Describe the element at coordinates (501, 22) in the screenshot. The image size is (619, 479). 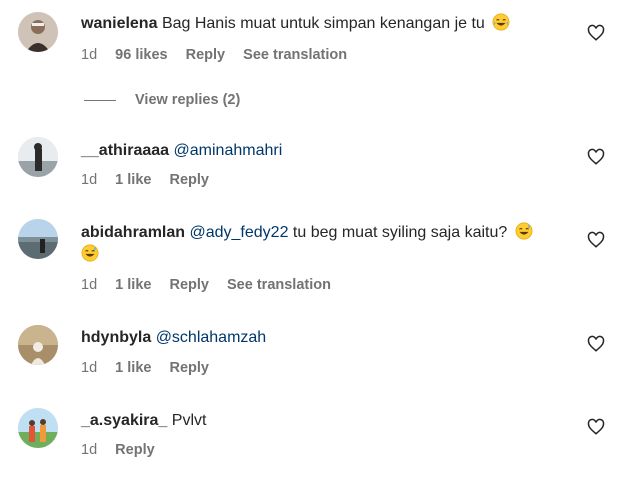
I see `laughing-emoji-icon` at that location.